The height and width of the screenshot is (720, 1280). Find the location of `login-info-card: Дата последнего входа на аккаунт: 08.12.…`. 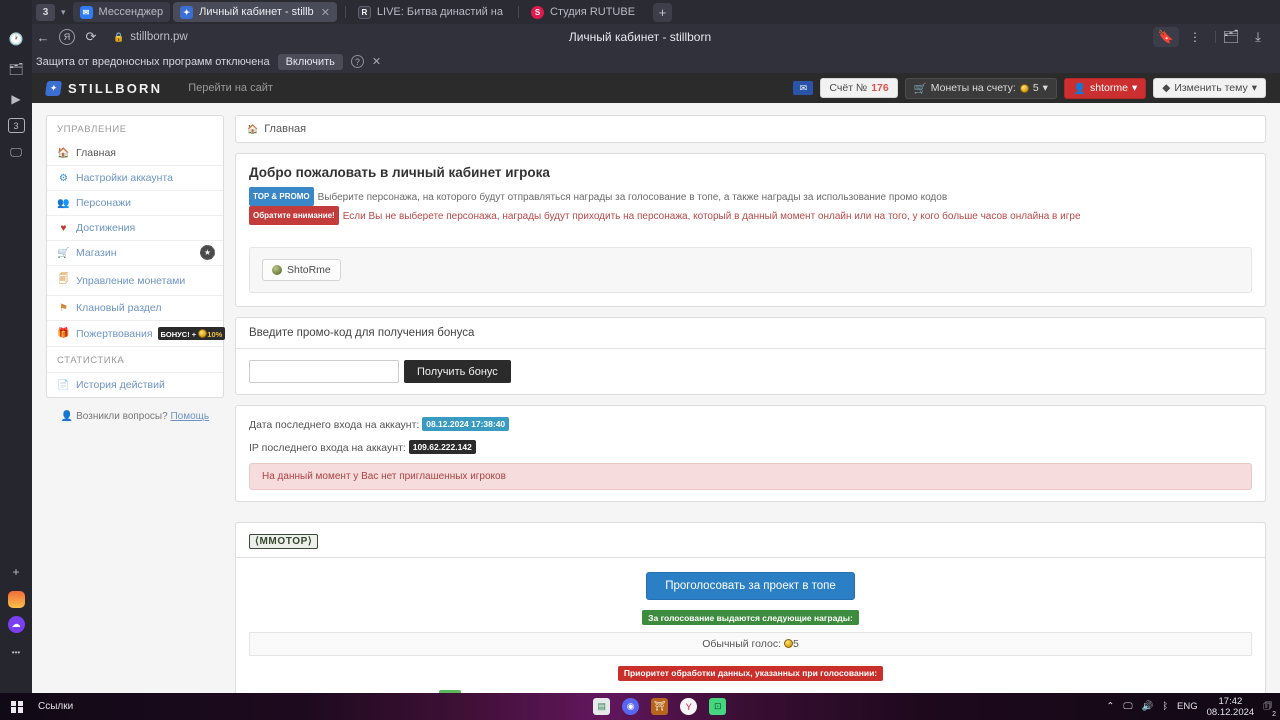

login-info-card: Дата последнего входа на аккаунт: 08.12.… is located at coordinates (750, 453).